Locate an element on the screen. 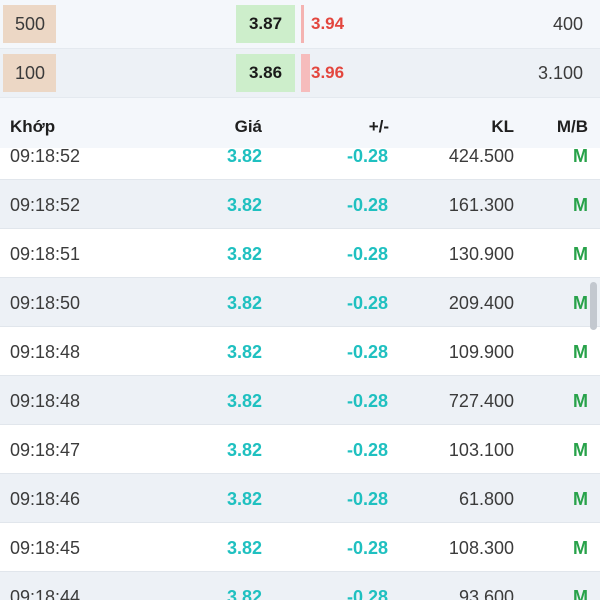 The height and width of the screenshot is (600, 600). ask-volume: 400 is located at coordinates (567, 24).